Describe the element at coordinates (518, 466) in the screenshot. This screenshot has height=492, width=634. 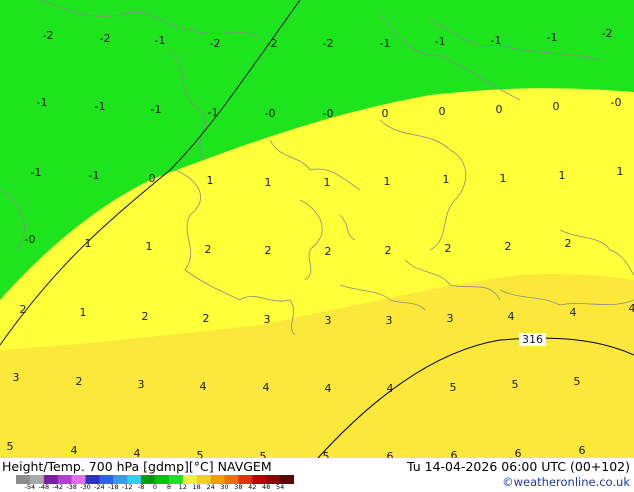
I see `valid-time: Tu 14-04-2026 06:00 UTC (00+102)` at that location.